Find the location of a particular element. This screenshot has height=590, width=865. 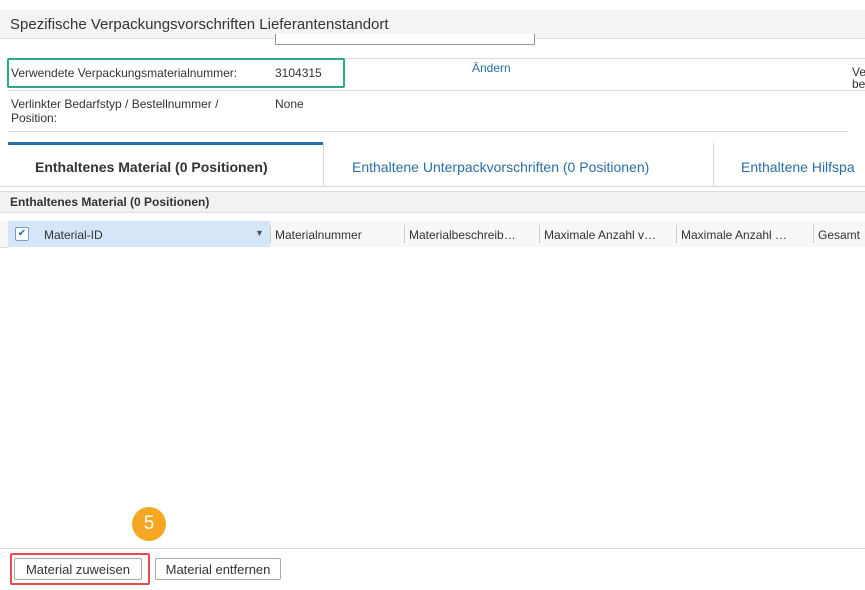

truncated-right-label: Ve be is located at coordinates (858, 78).